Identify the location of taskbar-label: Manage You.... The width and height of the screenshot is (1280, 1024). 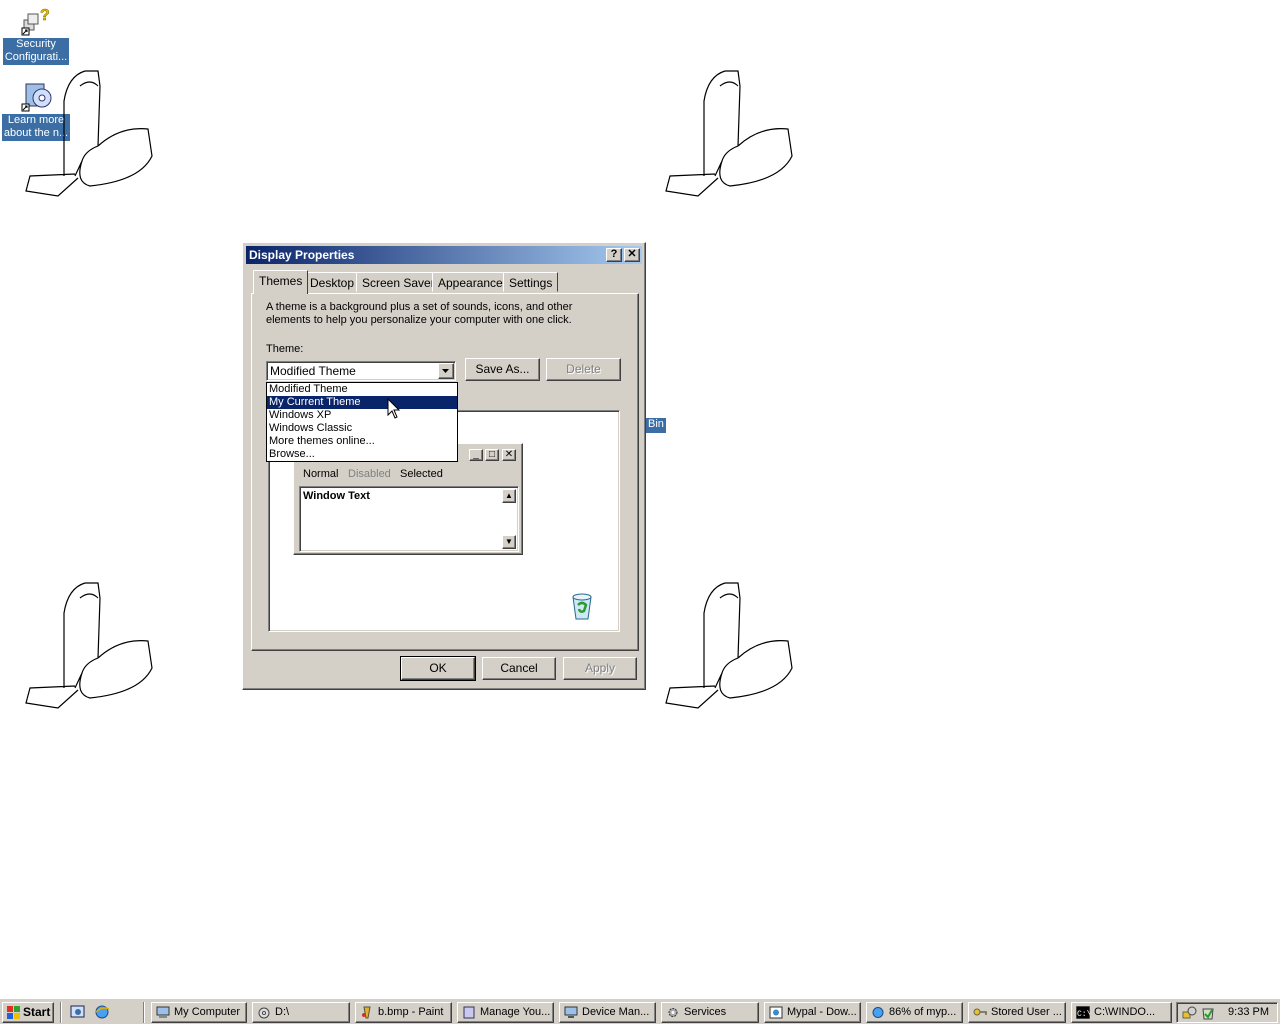
(515, 1012).